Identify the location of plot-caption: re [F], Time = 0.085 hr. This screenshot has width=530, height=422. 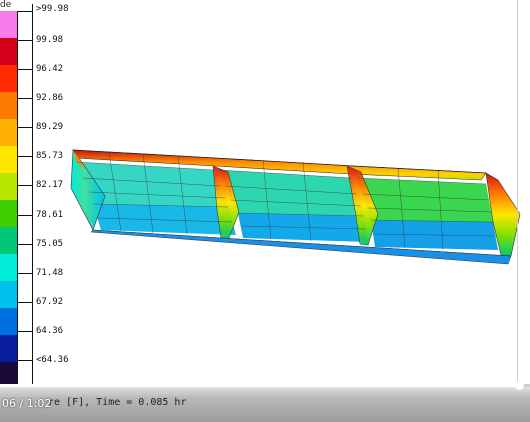
(117, 402).